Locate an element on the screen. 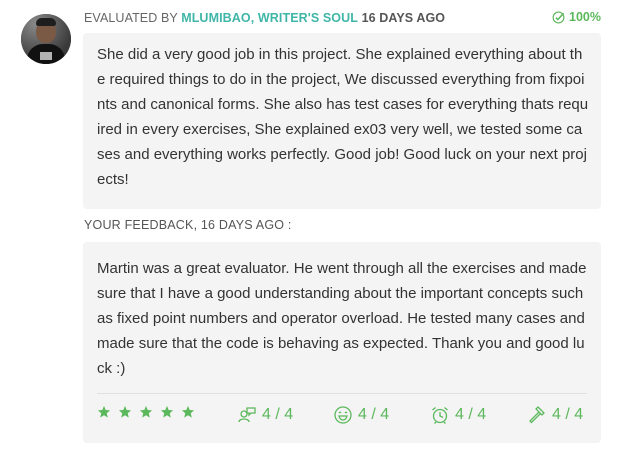  metric-rigor: 4 / 4 is located at coordinates (555, 415).